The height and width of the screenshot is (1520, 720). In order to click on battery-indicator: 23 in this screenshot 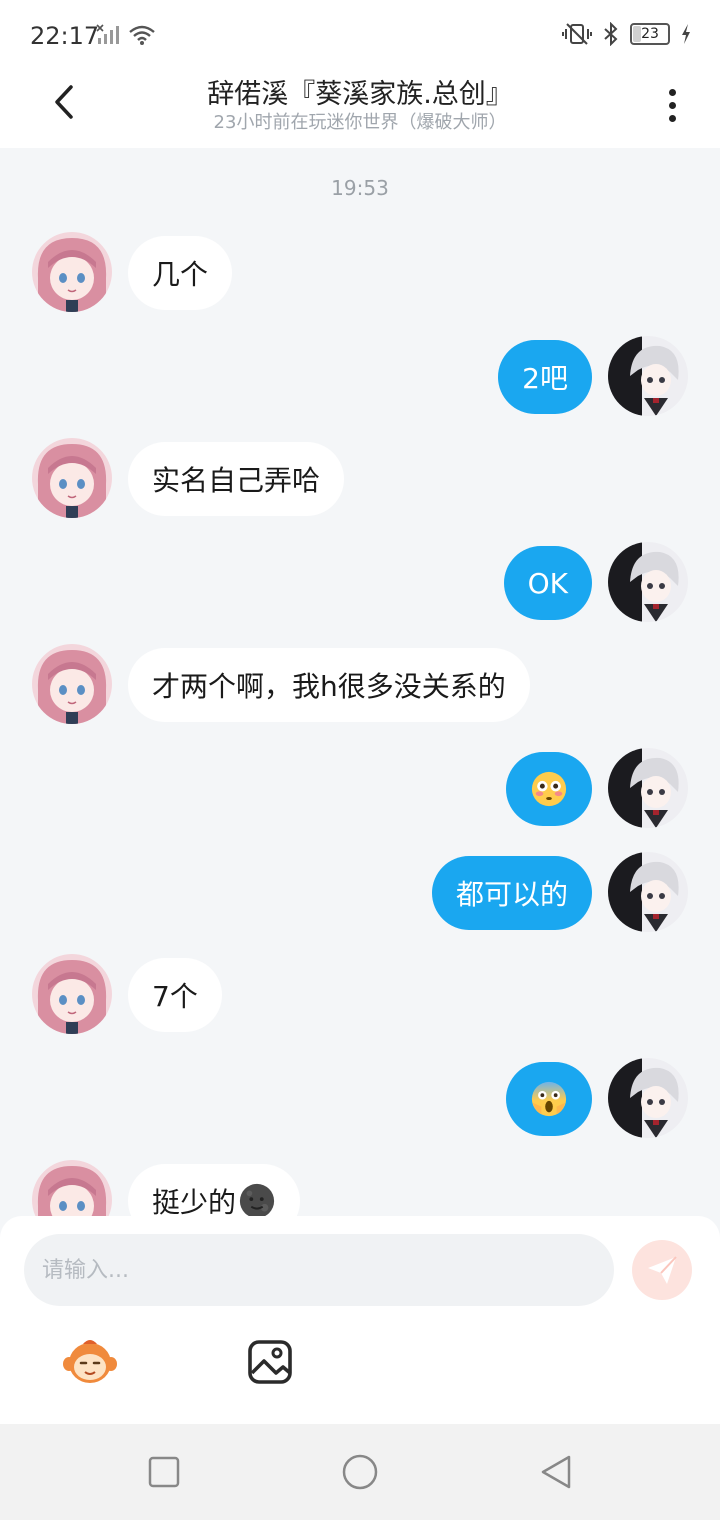, I will do `click(650, 34)`.